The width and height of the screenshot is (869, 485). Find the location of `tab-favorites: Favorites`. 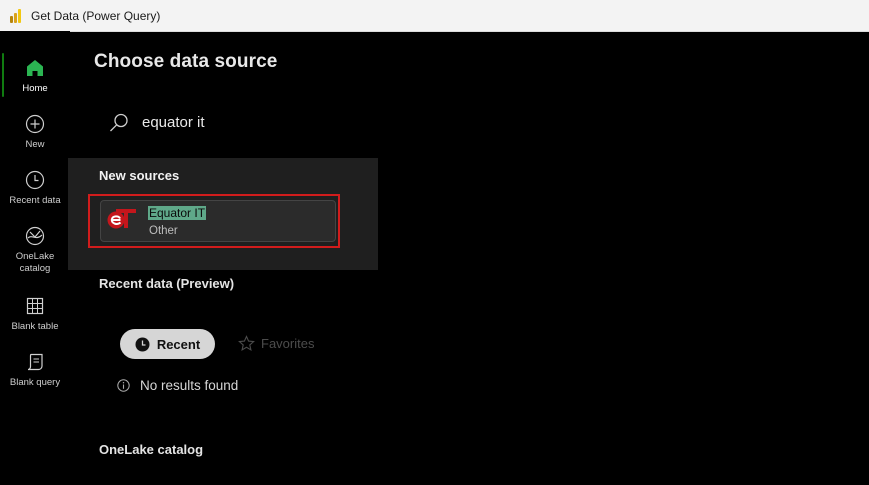

tab-favorites: Favorites is located at coordinates (276, 343).